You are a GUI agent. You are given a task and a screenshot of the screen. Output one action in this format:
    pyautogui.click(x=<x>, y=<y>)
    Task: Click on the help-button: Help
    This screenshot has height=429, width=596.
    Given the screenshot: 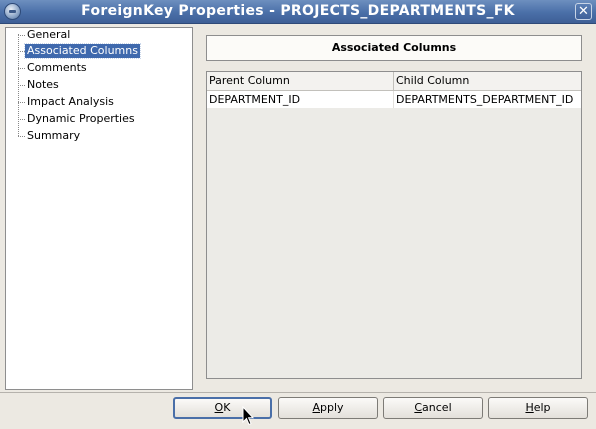 What is the action you would take?
    pyautogui.click(x=538, y=408)
    